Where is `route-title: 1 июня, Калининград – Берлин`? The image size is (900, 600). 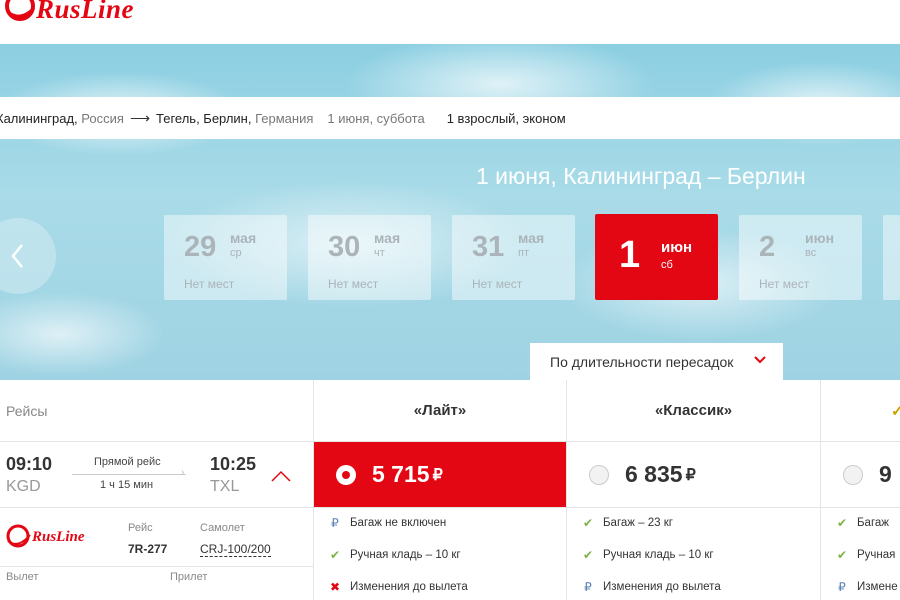
route-title: 1 июня, Калининград – Берлин is located at coordinates (641, 176).